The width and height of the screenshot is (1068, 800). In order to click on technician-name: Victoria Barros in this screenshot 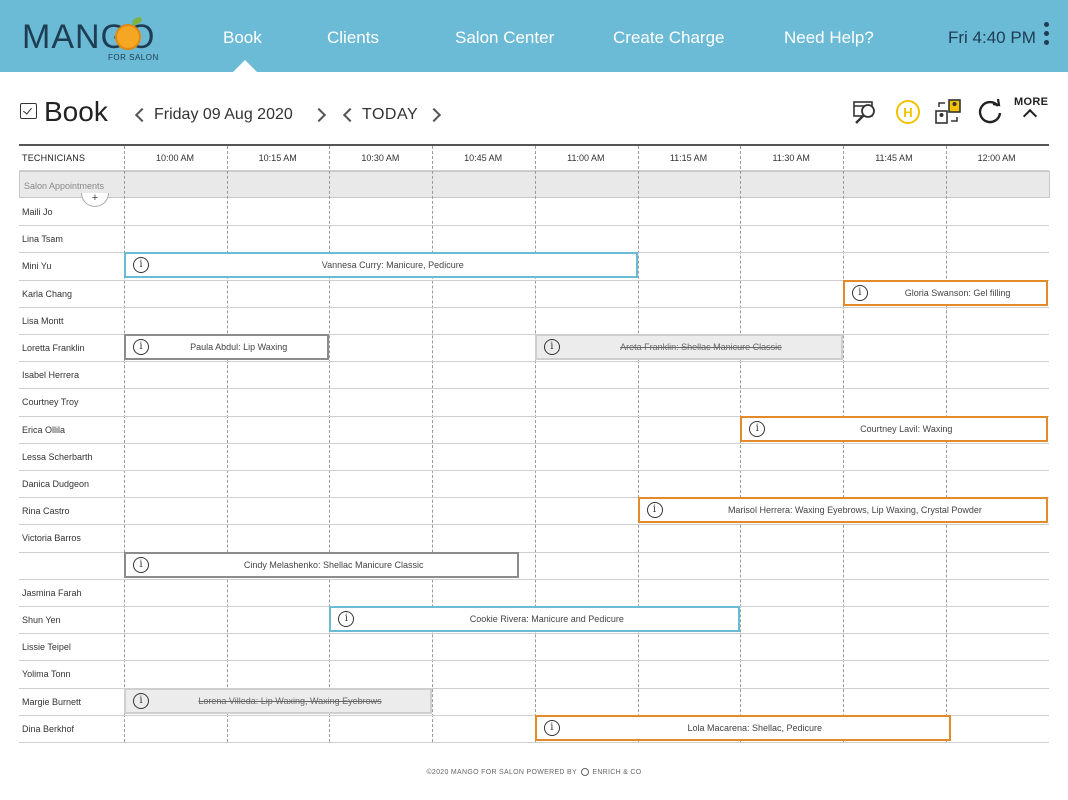, I will do `click(51, 538)`.